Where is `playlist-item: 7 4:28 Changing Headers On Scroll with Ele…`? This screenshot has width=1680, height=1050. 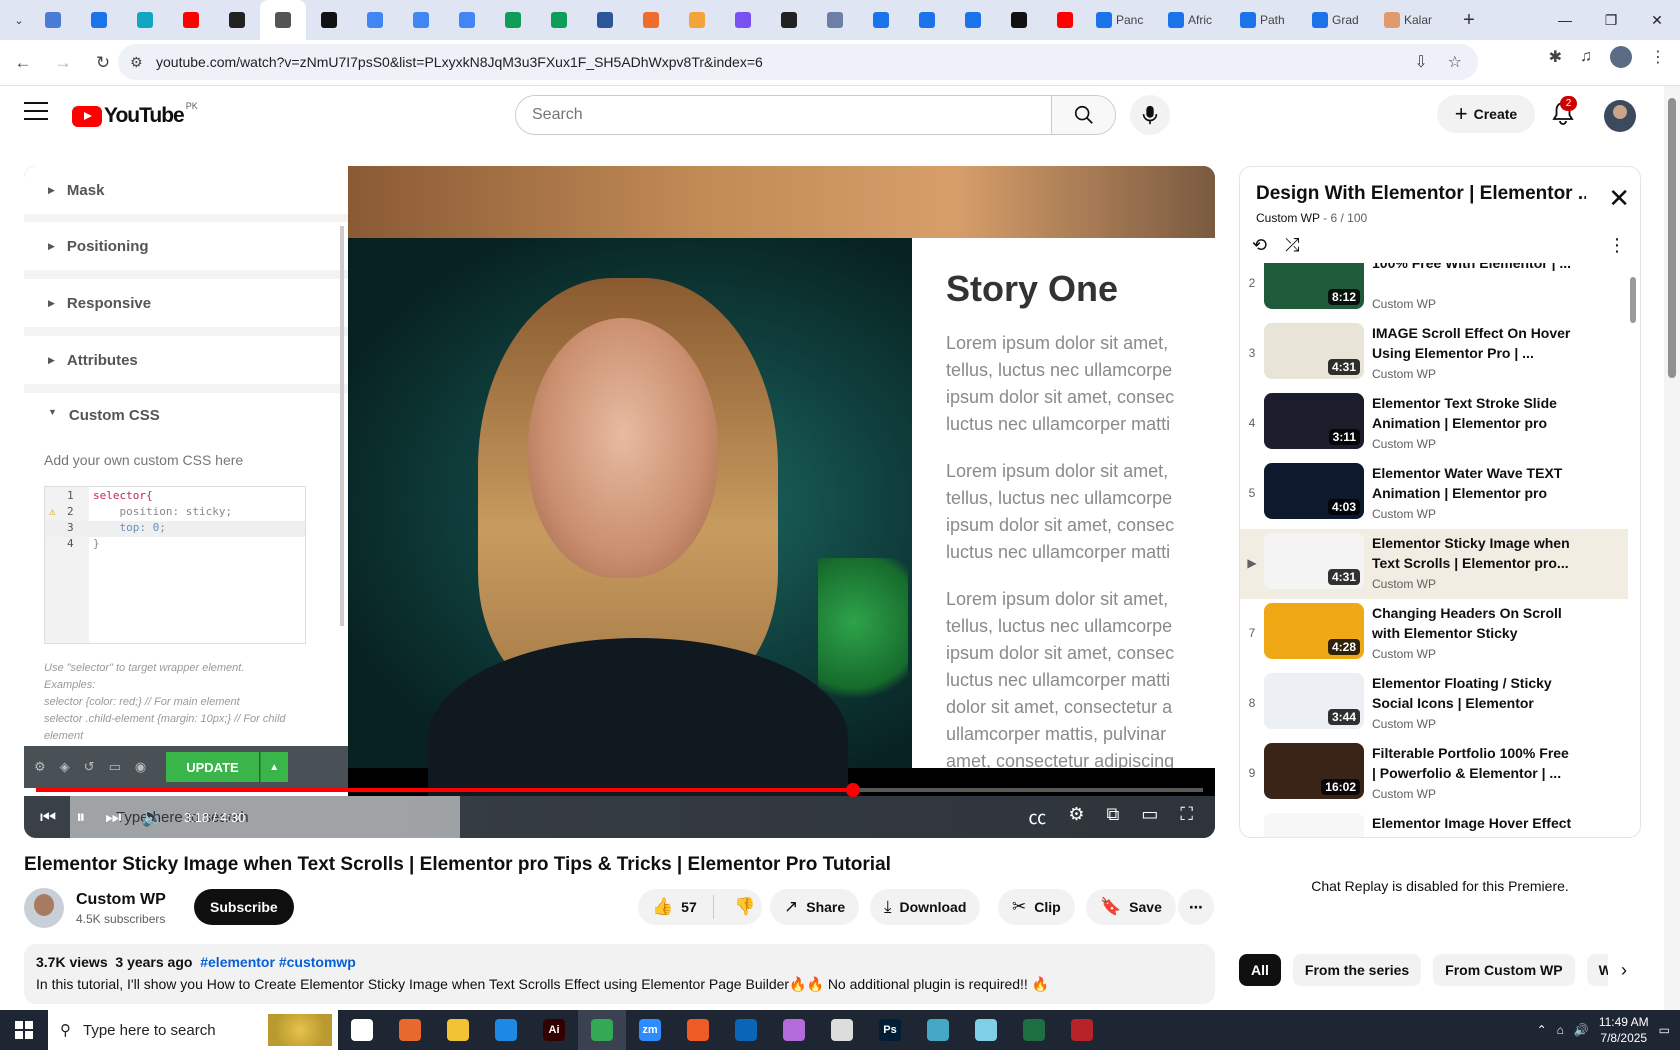 playlist-item: 7 4:28 Changing Headers On Scroll with Ele… is located at coordinates (1434, 634).